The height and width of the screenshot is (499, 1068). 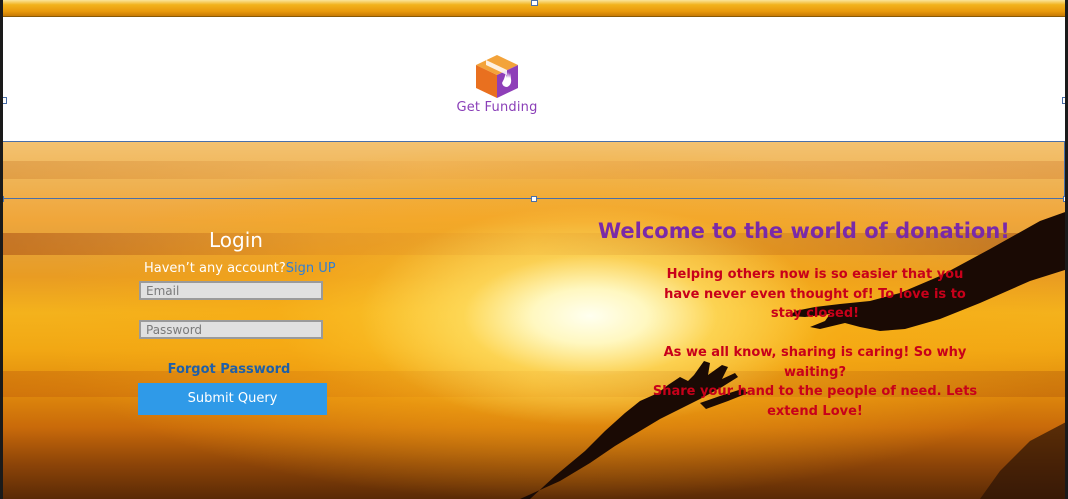 I want to click on resize-handle-left, so click(x=3, y=100).